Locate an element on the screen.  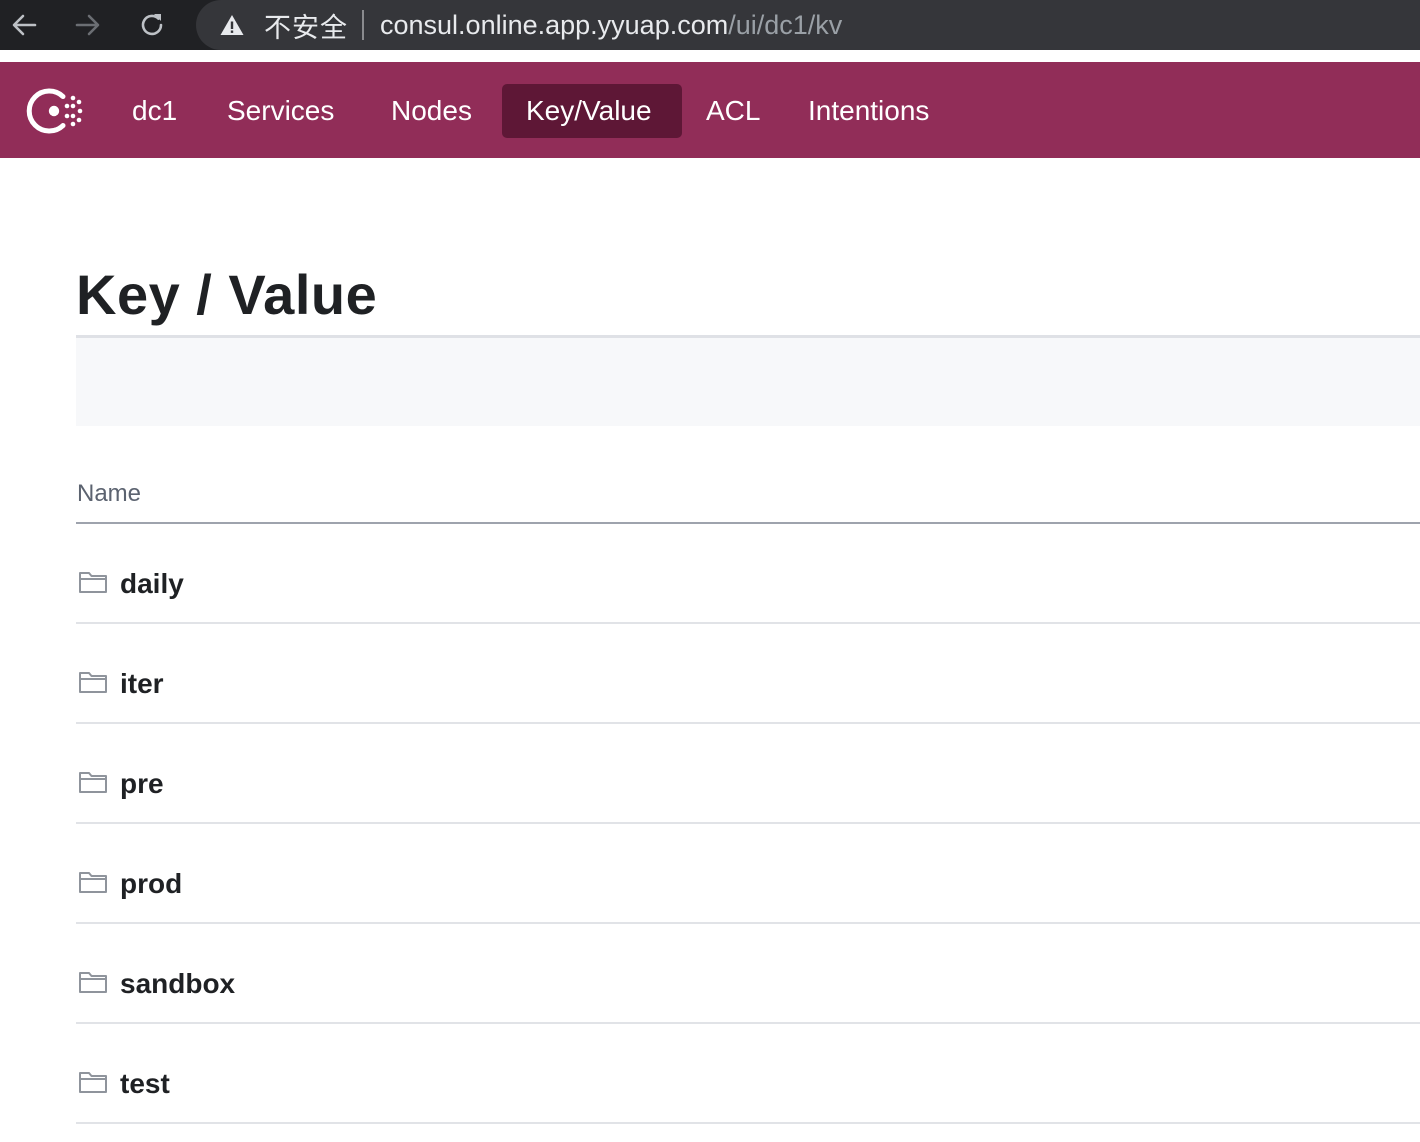
kv-row-label: daily is located at coordinates (152, 584).